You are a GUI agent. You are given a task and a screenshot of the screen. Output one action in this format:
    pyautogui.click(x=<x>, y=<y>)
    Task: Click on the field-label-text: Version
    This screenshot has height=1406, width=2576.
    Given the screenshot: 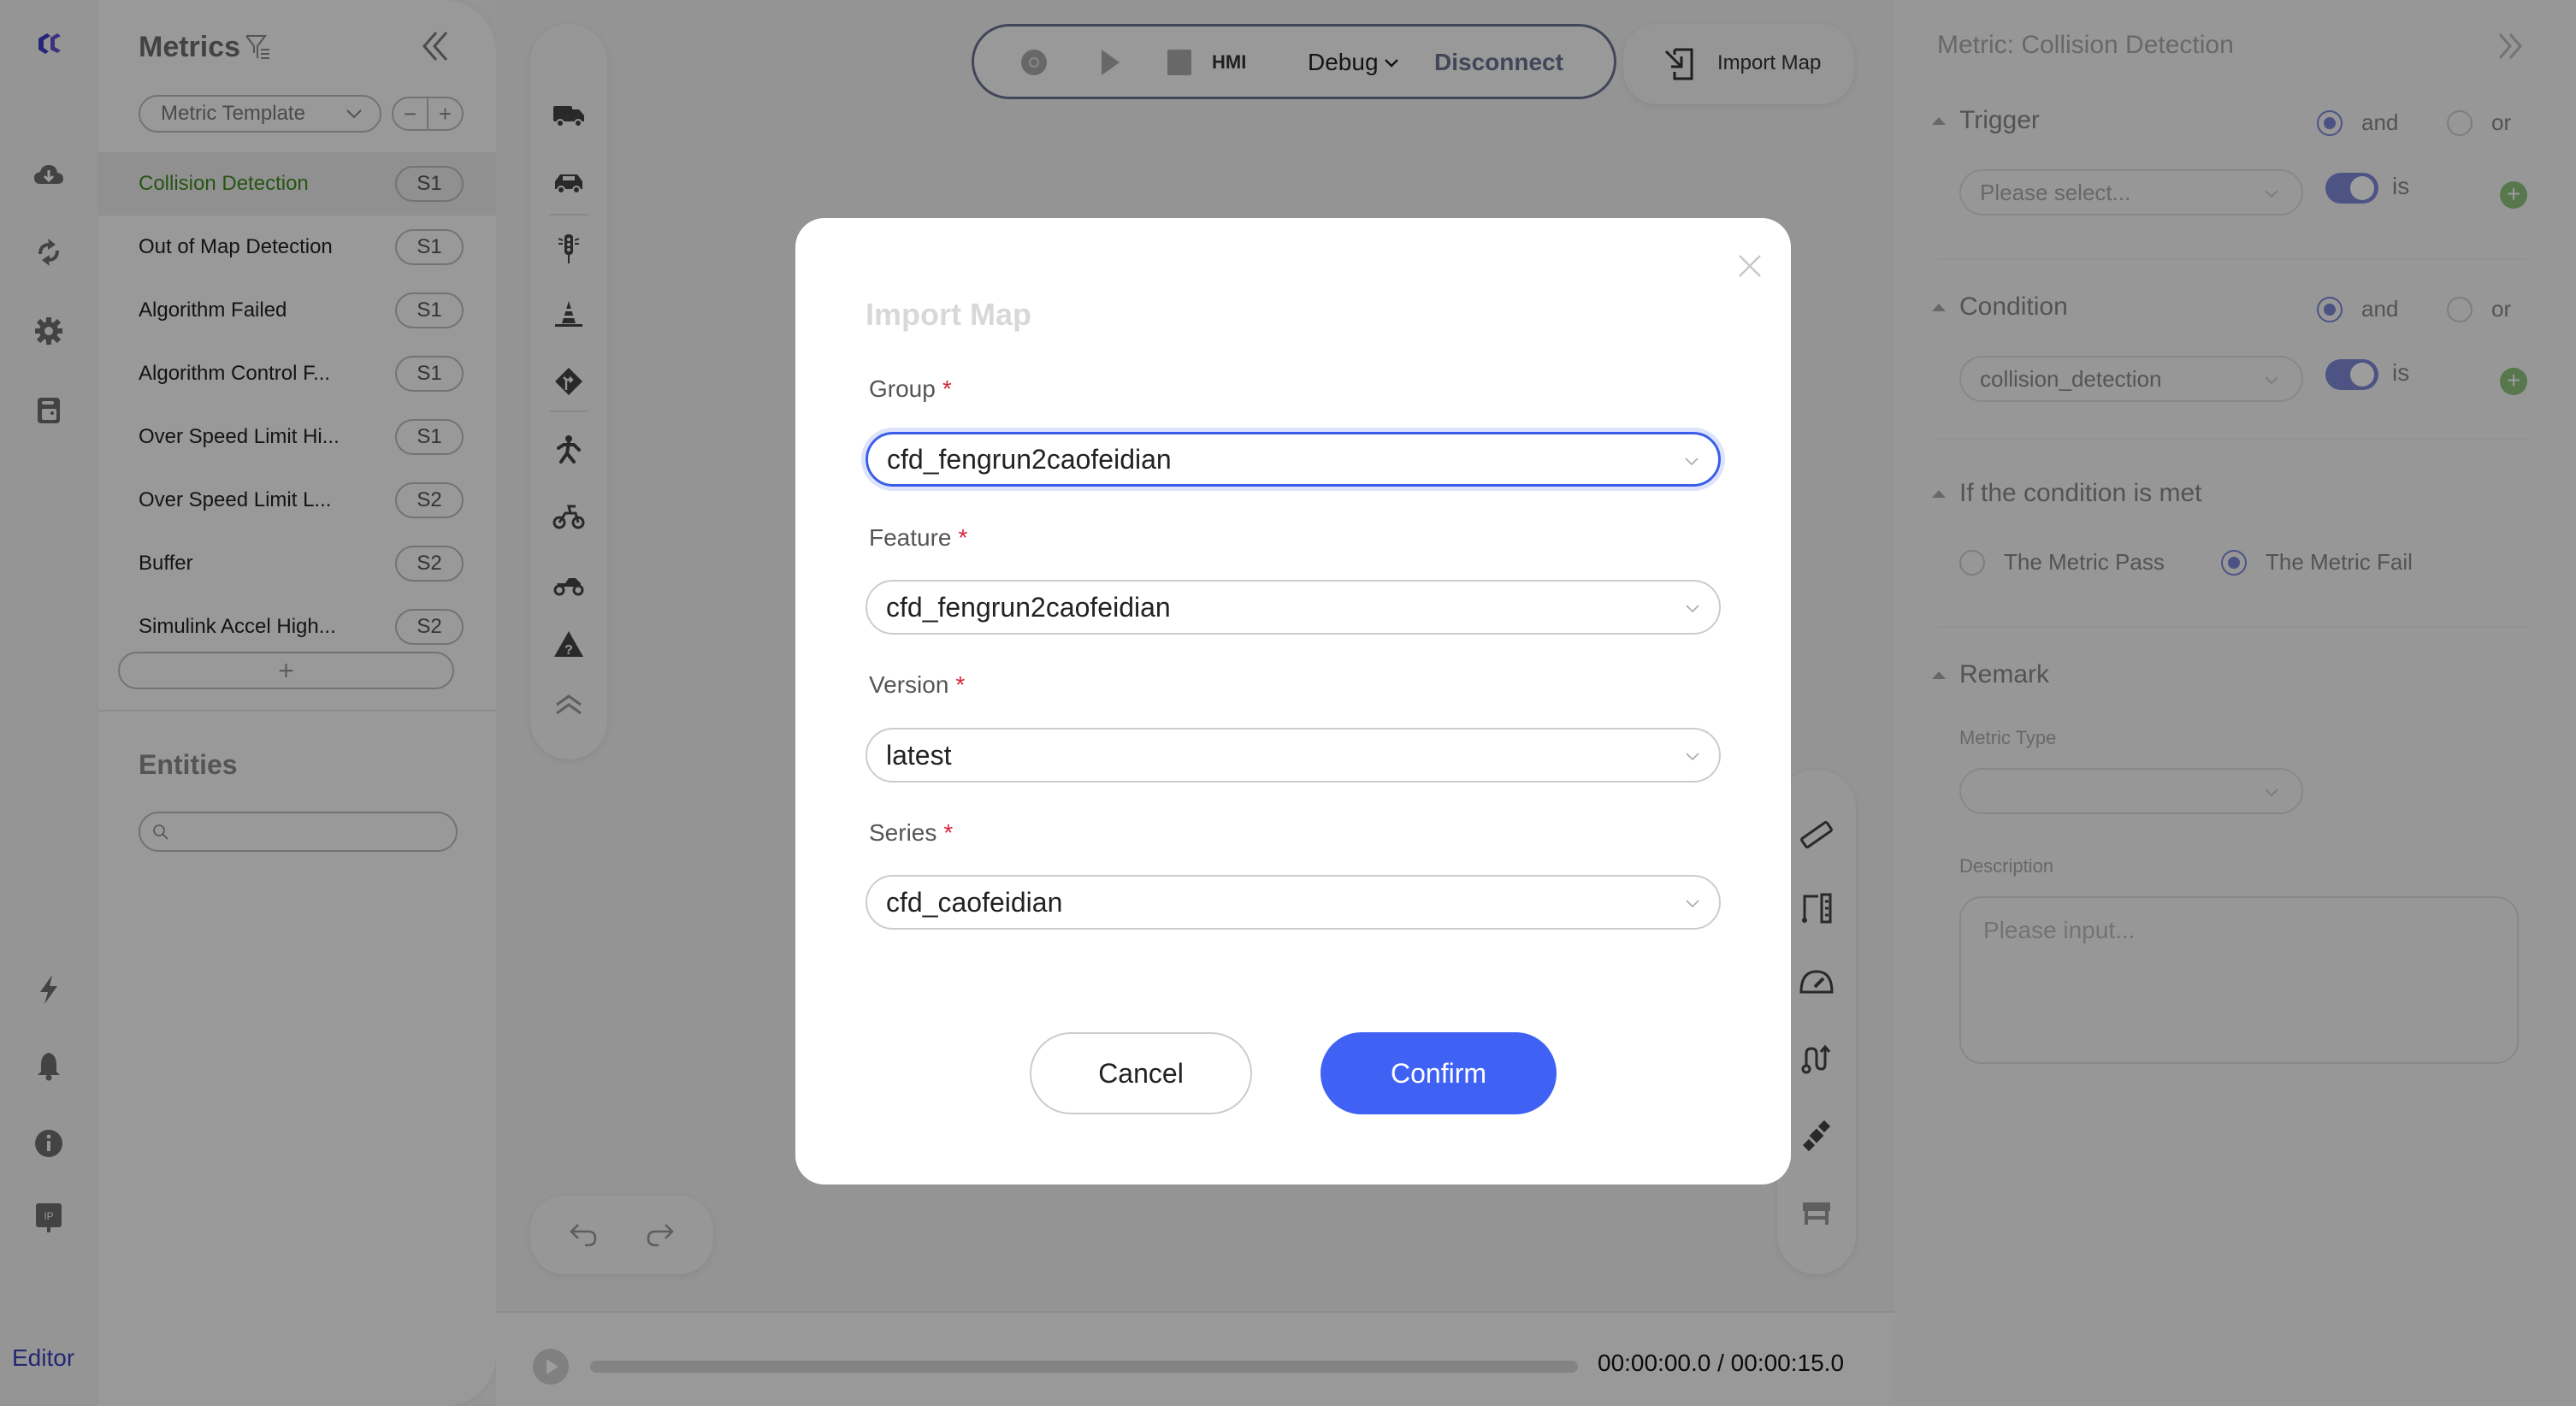 What is the action you would take?
    pyautogui.click(x=909, y=685)
    